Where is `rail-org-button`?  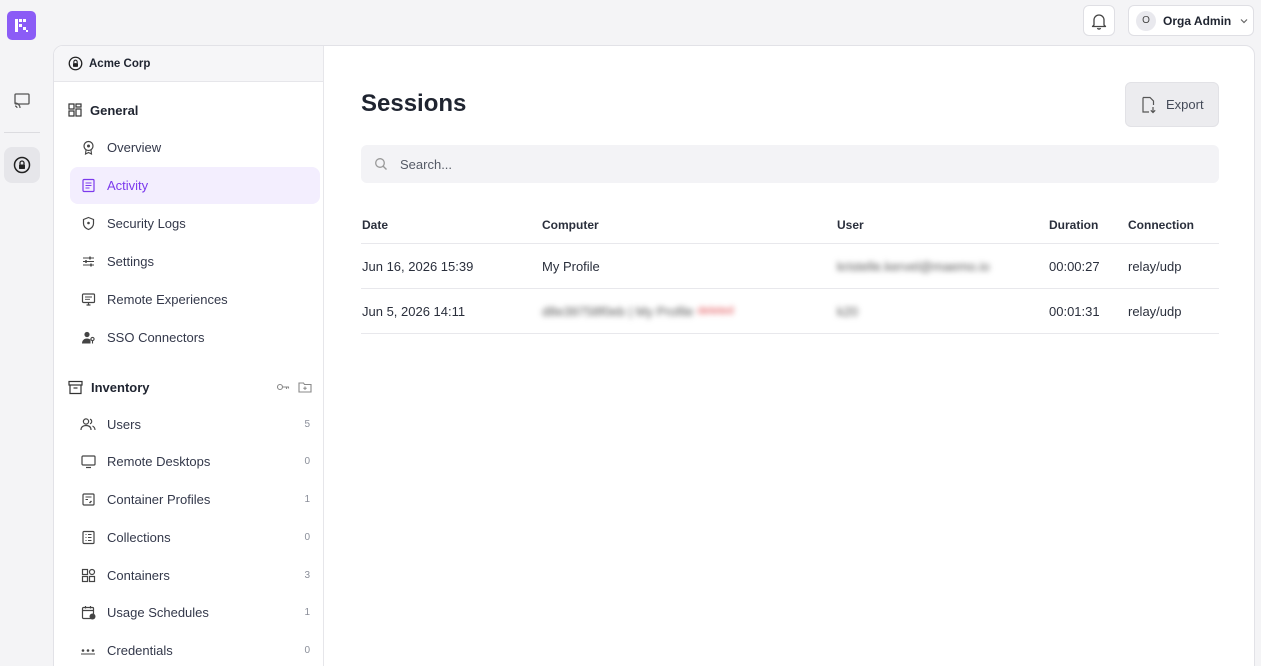
rail-org-button is located at coordinates (22, 165).